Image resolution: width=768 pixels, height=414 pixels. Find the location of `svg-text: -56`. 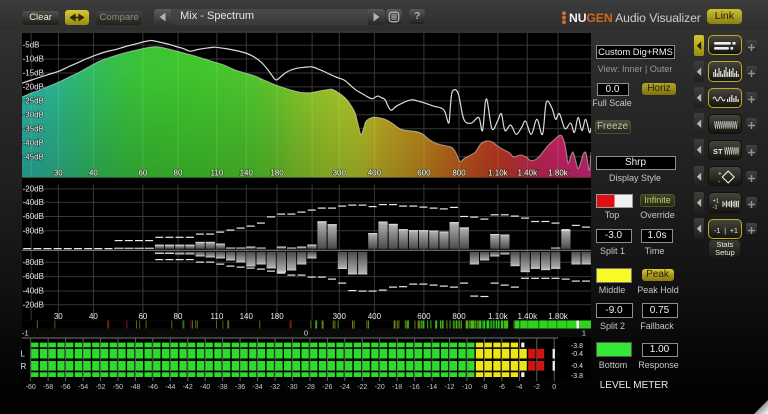

svg-text: -56 is located at coordinates (66, 387).